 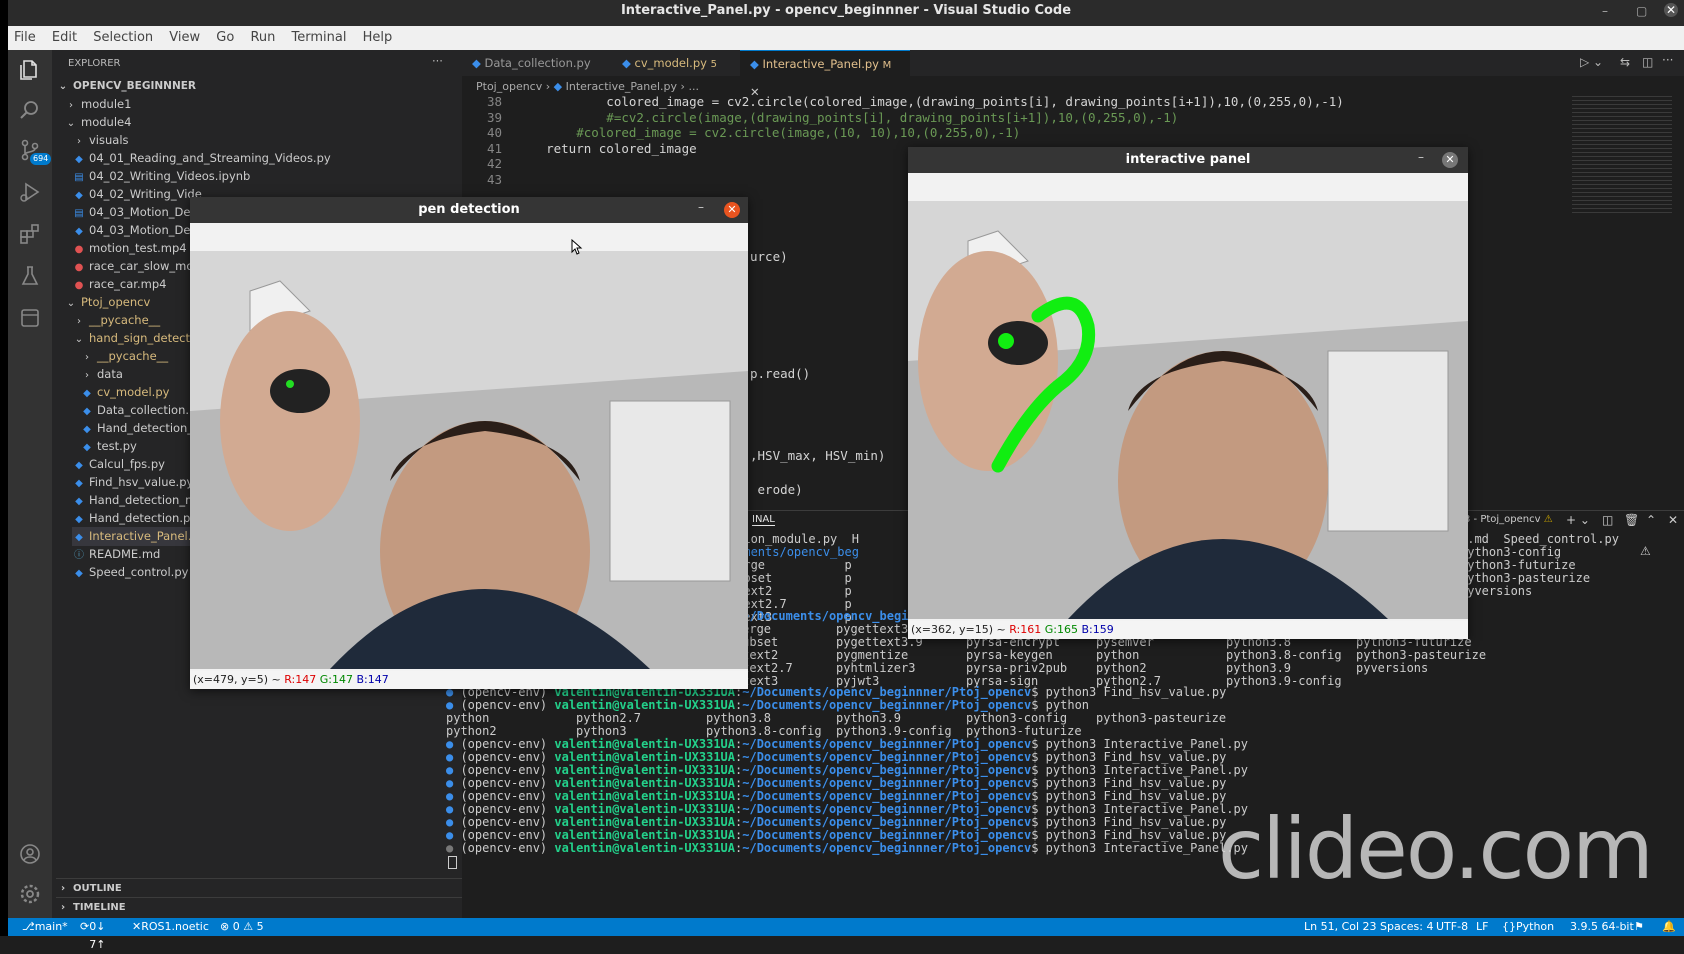 What do you see at coordinates (1591, 62) in the screenshot?
I see `run-file-icon: ▷ ⌄` at bounding box center [1591, 62].